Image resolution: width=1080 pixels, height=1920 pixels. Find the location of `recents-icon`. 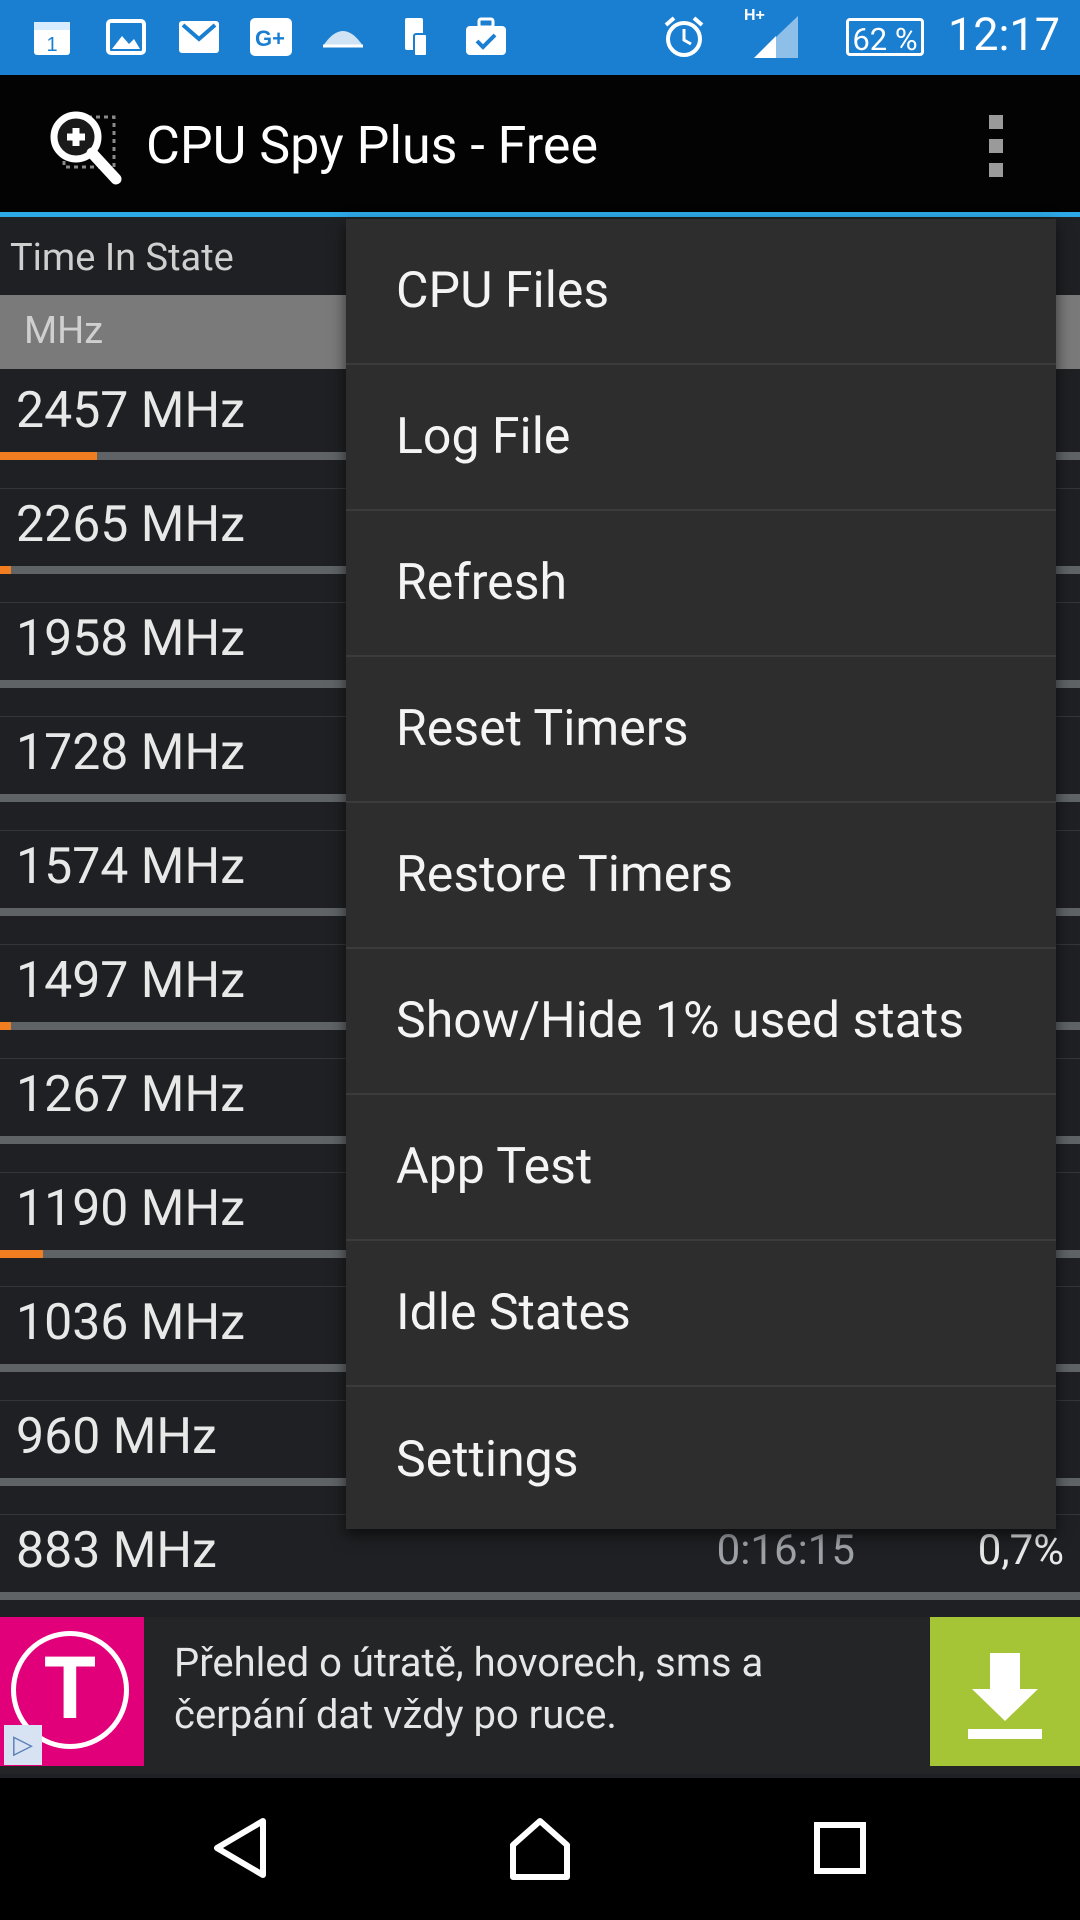

recents-icon is located at coordinates (840, 1848).